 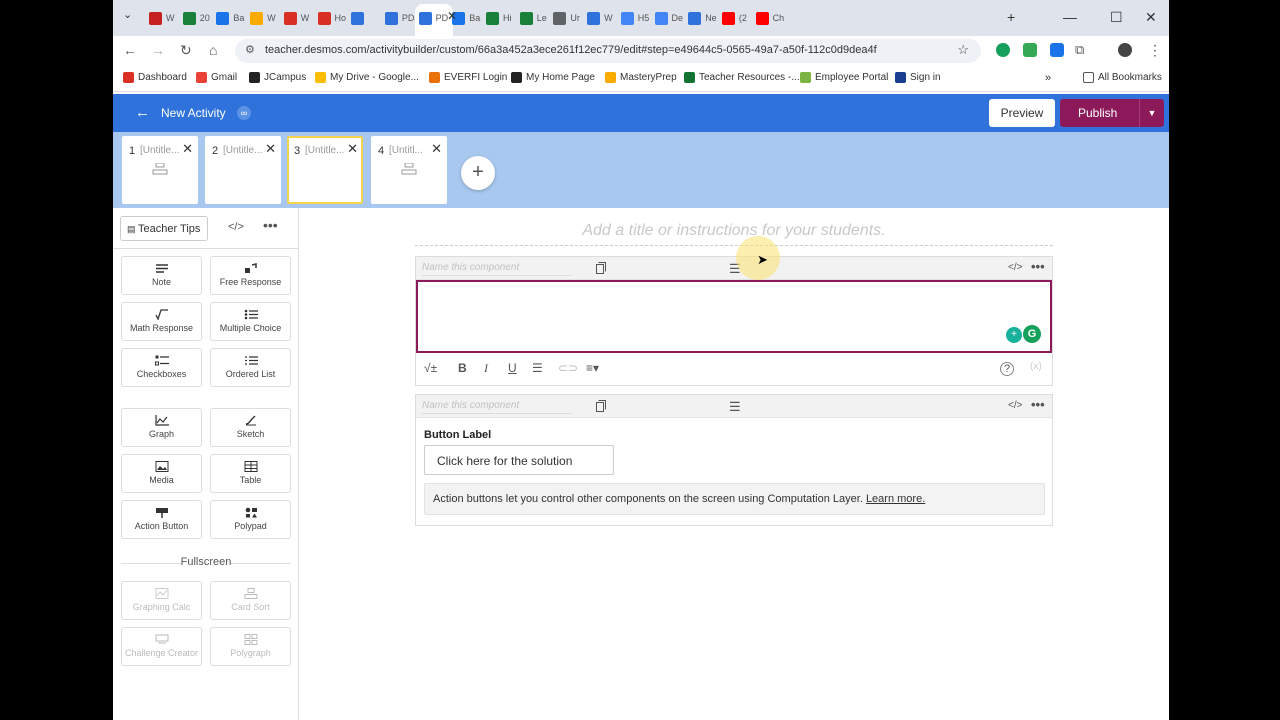 I want to click on component-media: Media, so click(x=161, y=473).